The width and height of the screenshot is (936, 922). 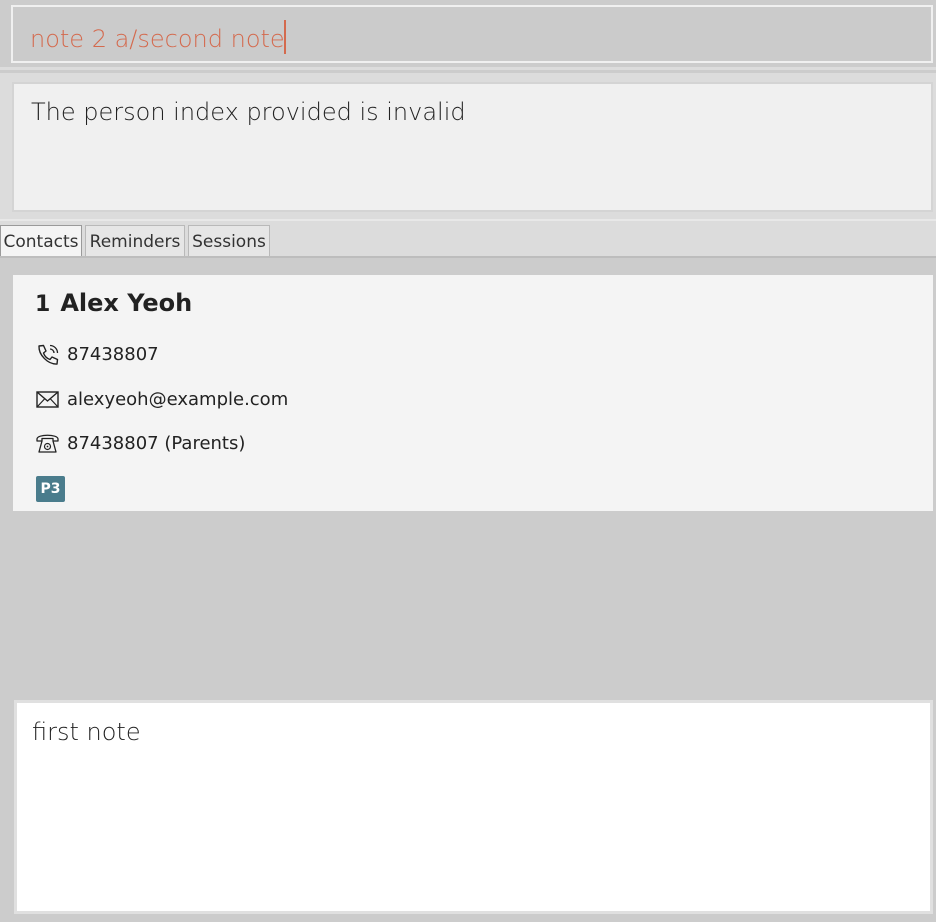 What do you see at coordinates (113, 354) in the screenshot?
I see `person-phone: 87438807` at bounding box center [113, 354].